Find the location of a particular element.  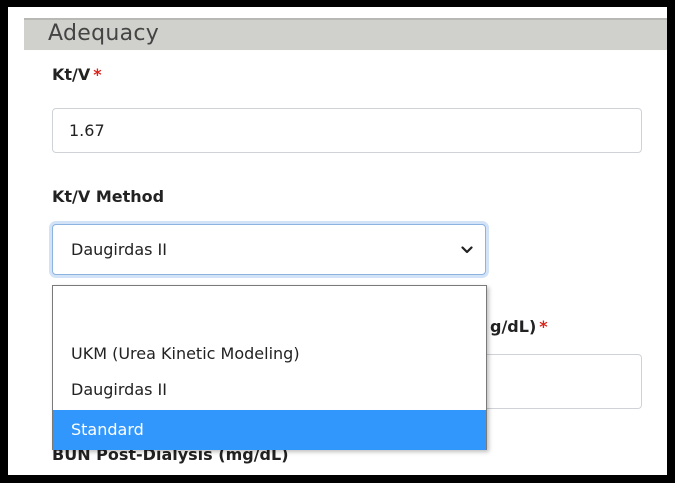

option-daugirdas-ii: Daugirdas II is located at coordinates (269, 390).